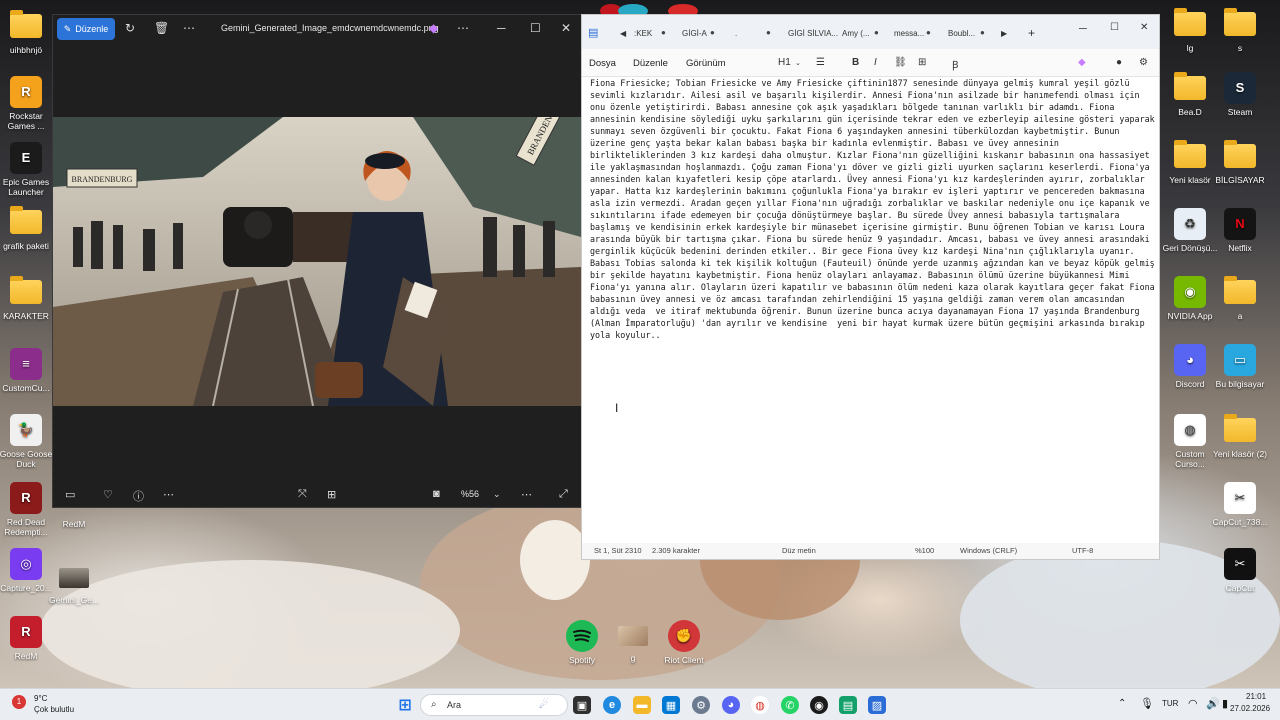  I want to click on desktop-icon: grafik paketi, so click(28, 228).